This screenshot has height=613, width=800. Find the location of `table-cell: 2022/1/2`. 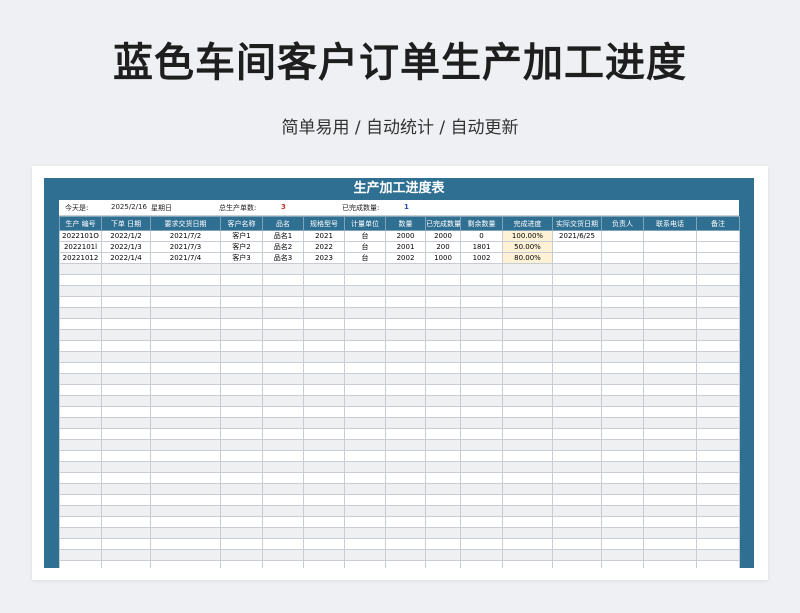

table-cell: 2022/1/2 is located at coordinates (126, 236).